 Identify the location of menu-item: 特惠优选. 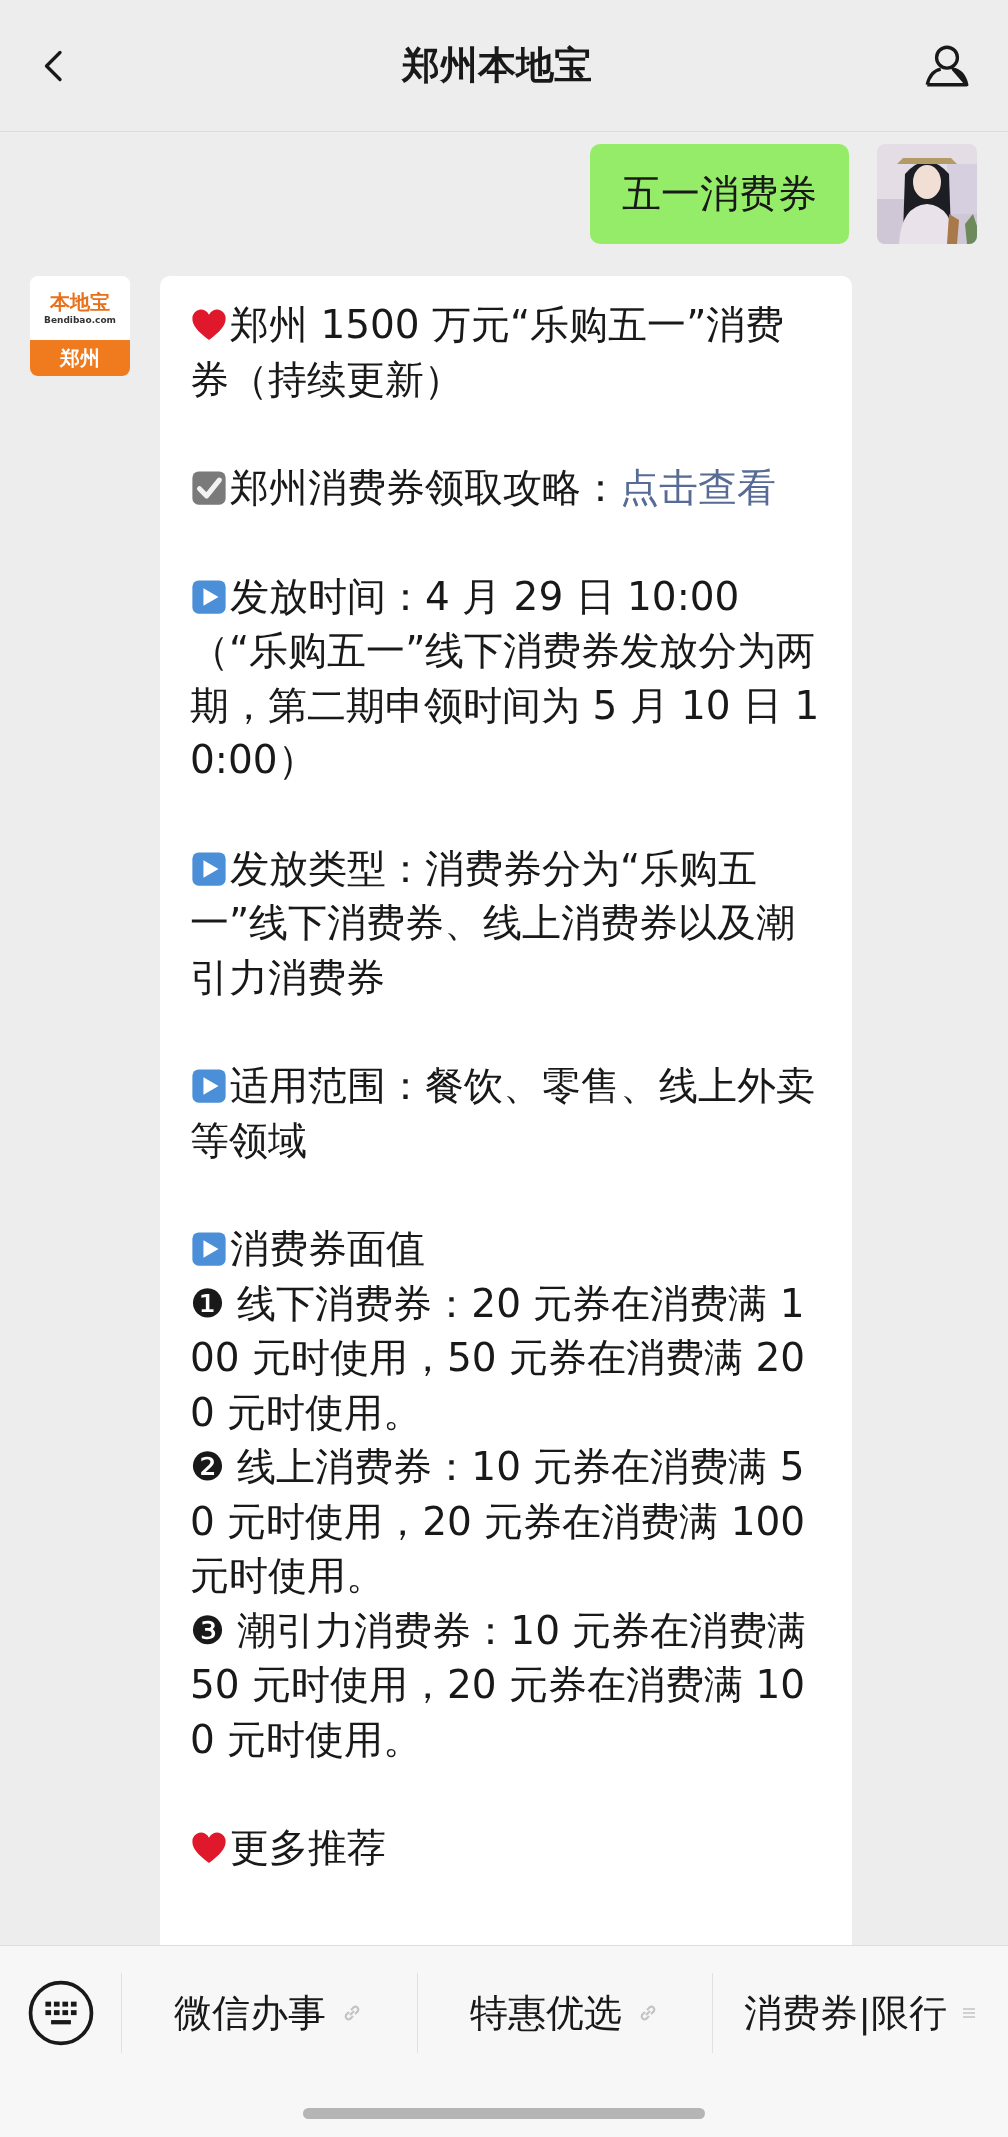
(565, 2013).